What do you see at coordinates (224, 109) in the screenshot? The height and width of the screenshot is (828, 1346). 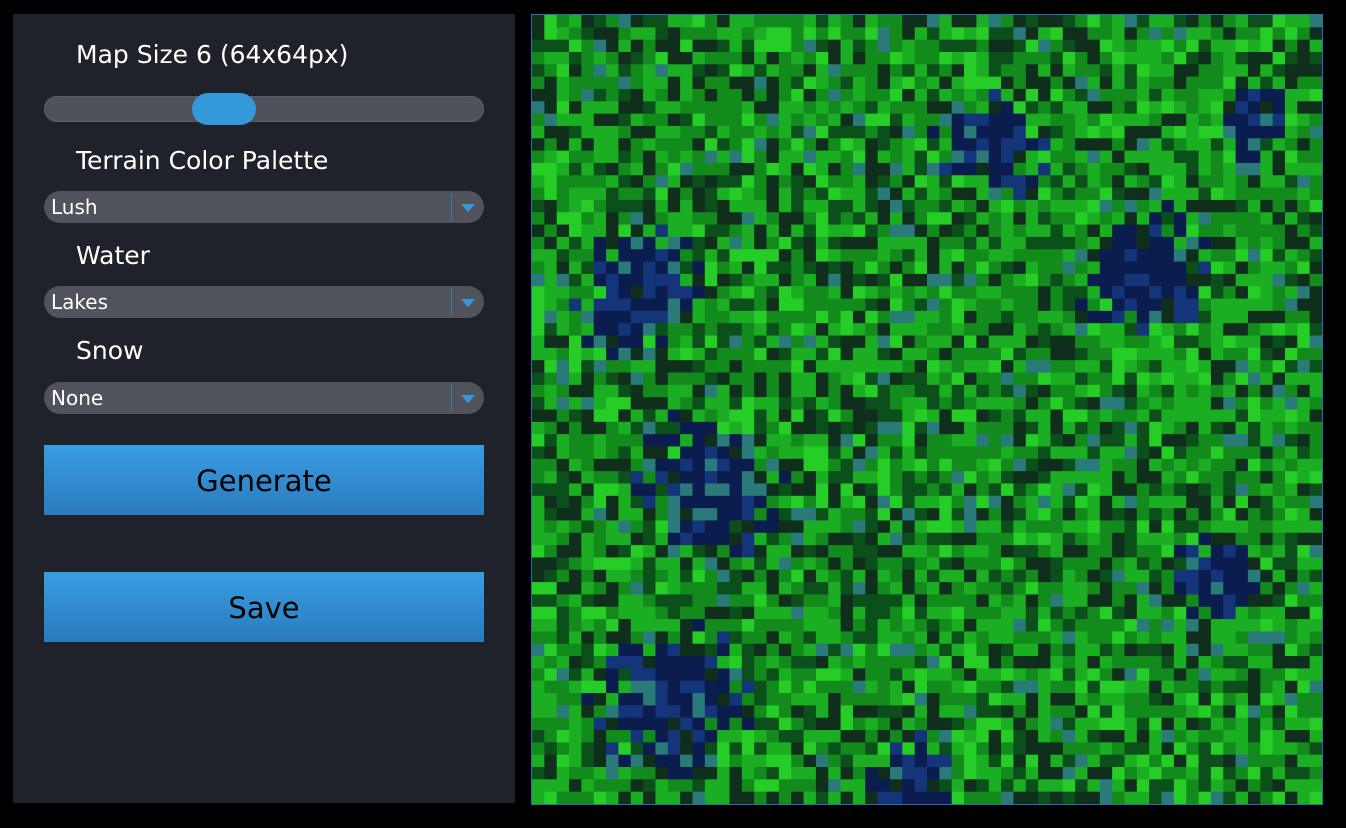 I see `slider-thumb` at bounding box center [224, 109].